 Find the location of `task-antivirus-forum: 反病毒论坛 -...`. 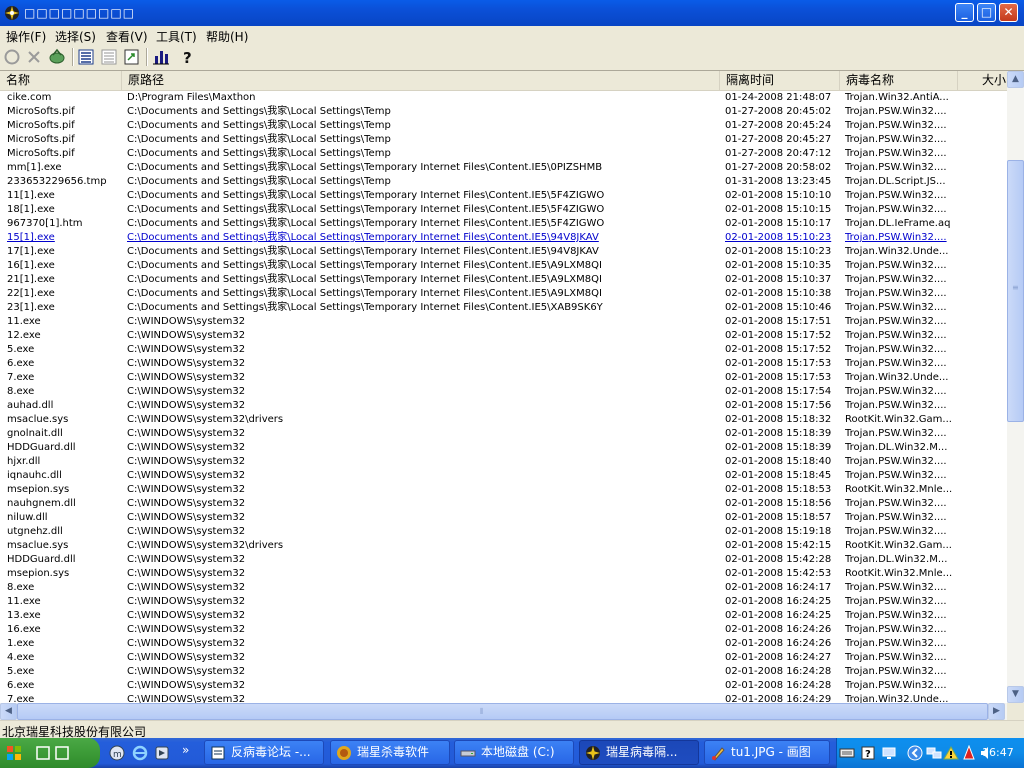

task-antivirus-forum: 反病毒论坛 -... is located at coordinates (264, 752).